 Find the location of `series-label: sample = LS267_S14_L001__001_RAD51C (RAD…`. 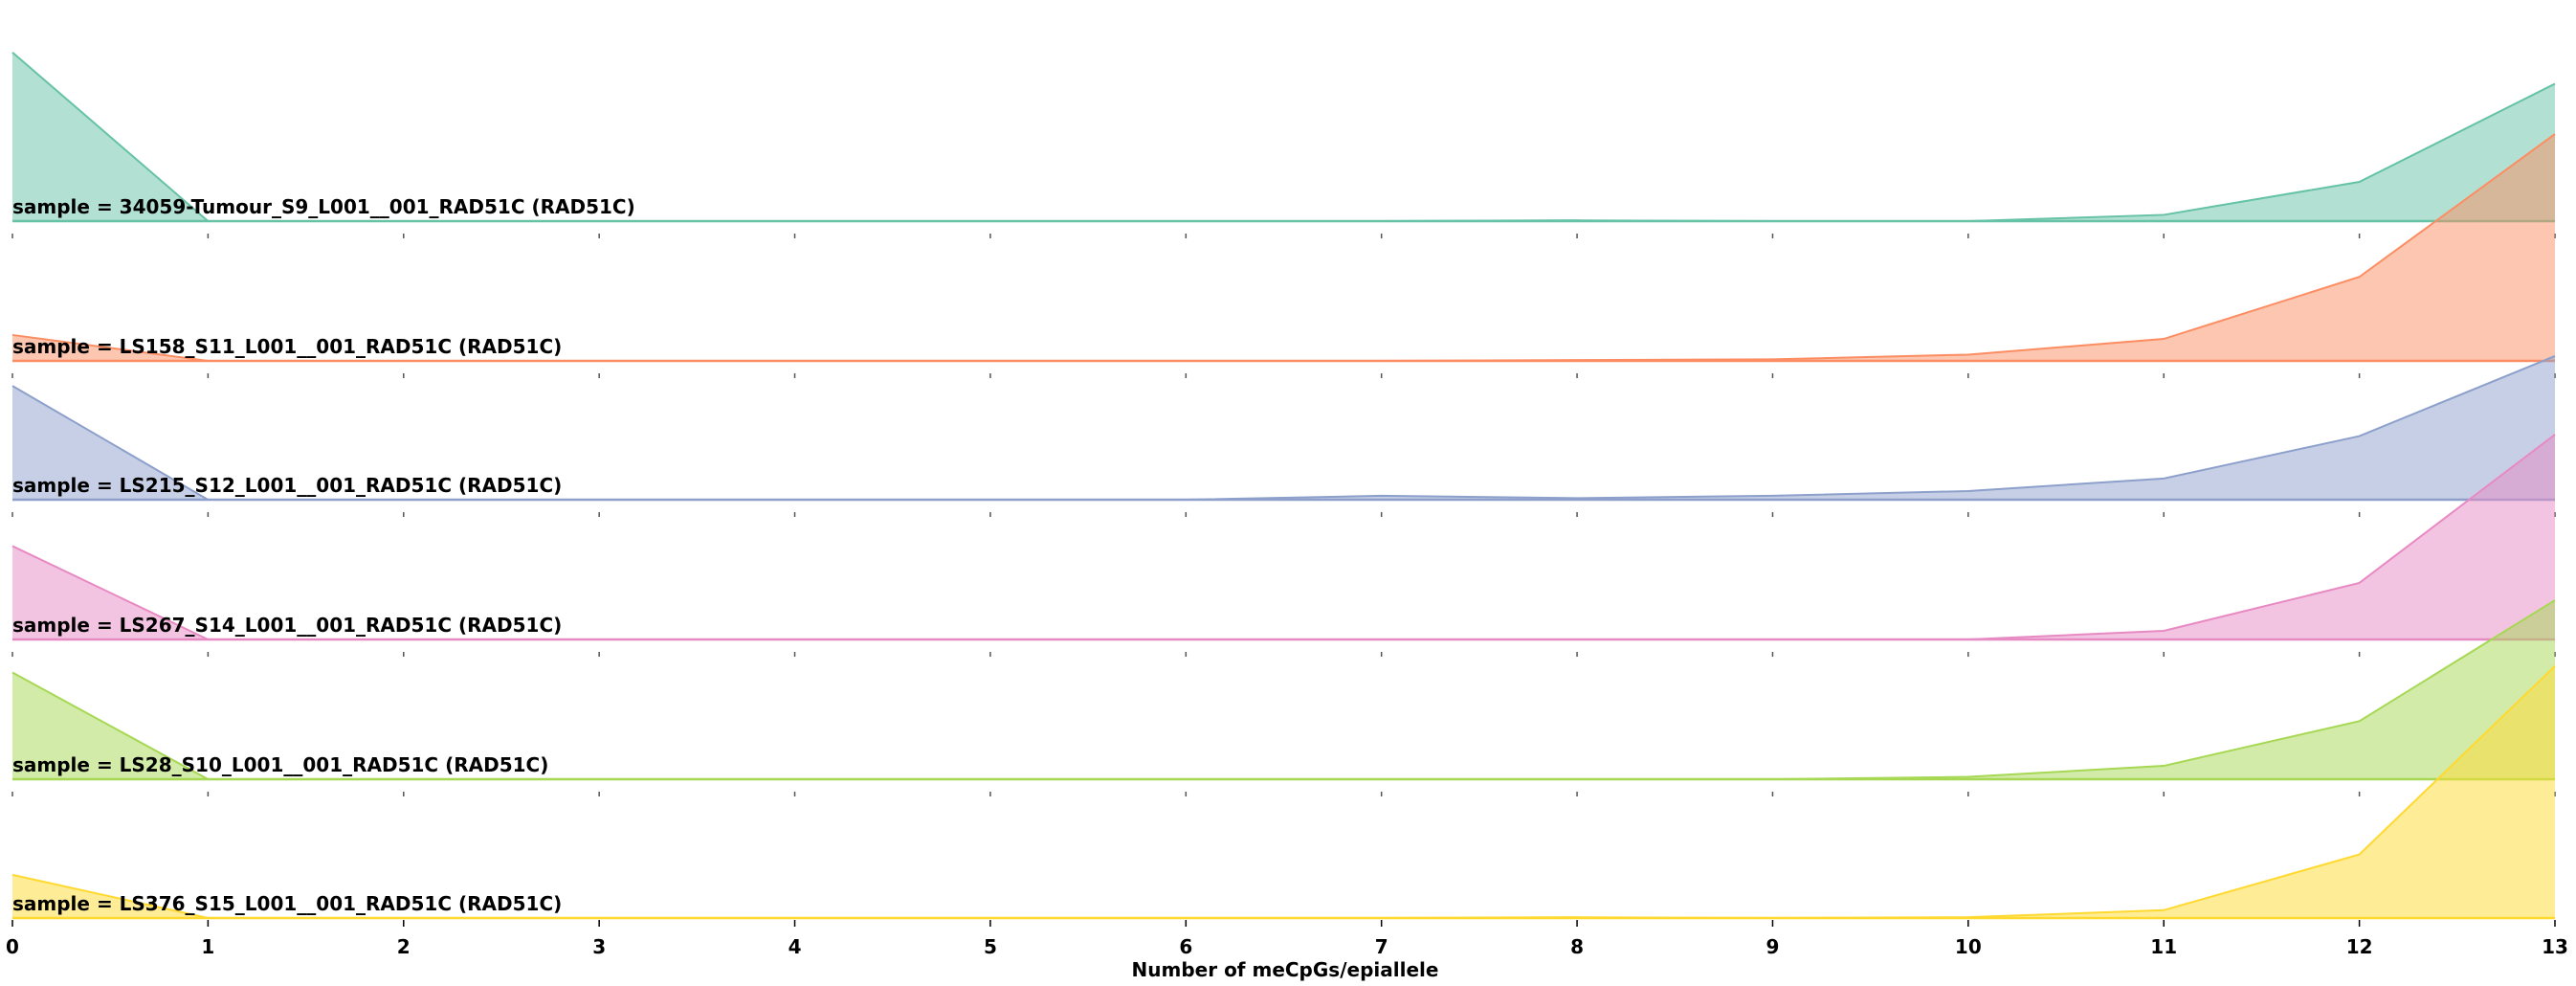

series-label: sample = LS267_S14_L001__001_RAD51C (RAD… is located at coordinates (287, 625).